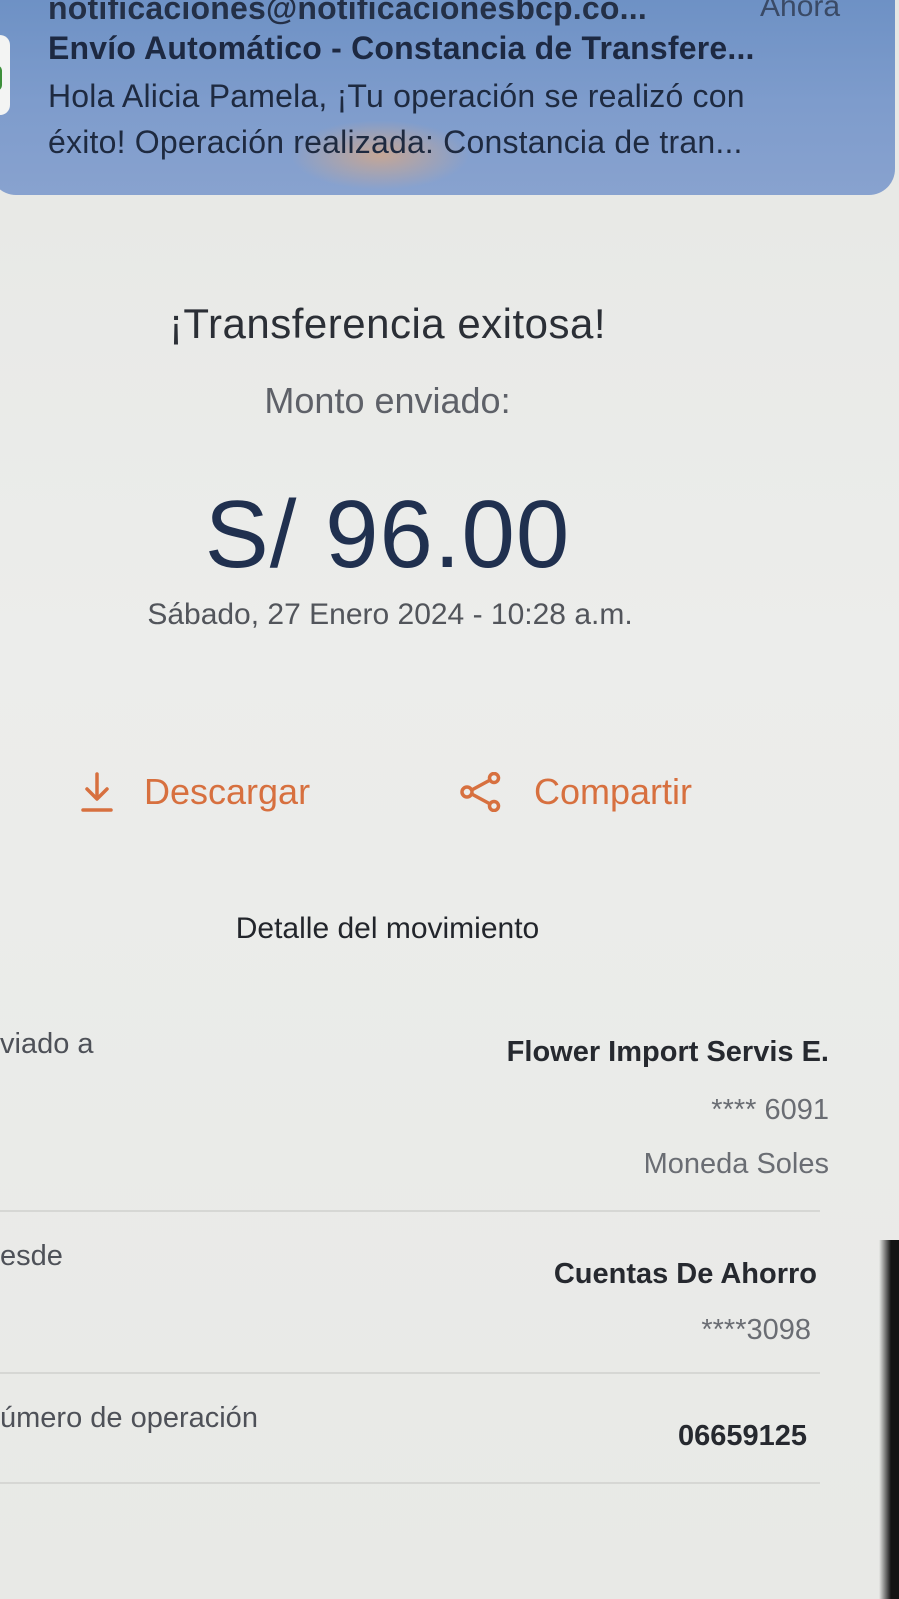 The height and width of the screenshot is (1599, 899). What do you see at coordinates (667, 1052) in the screenshot?
I see `recipient-name: Flower Import Servis E.` at bounding box center [667, 1052].